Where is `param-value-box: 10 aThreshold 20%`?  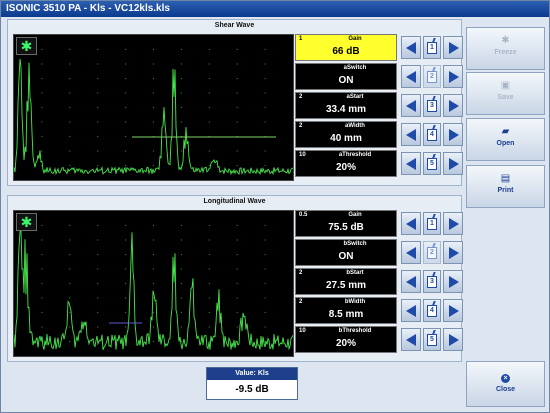
param-value-box: 10 aThreshold 20% is located at coordinates (346, 163).